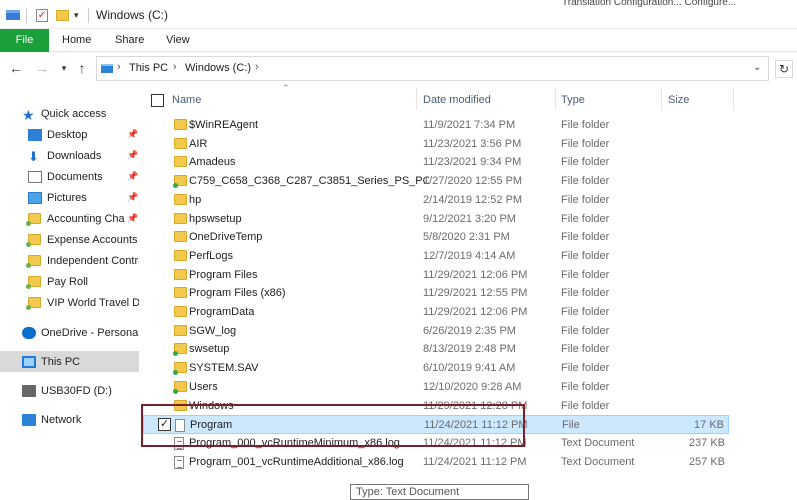  I want to click on up-arrow-icon: ↑, so click(82, 68).